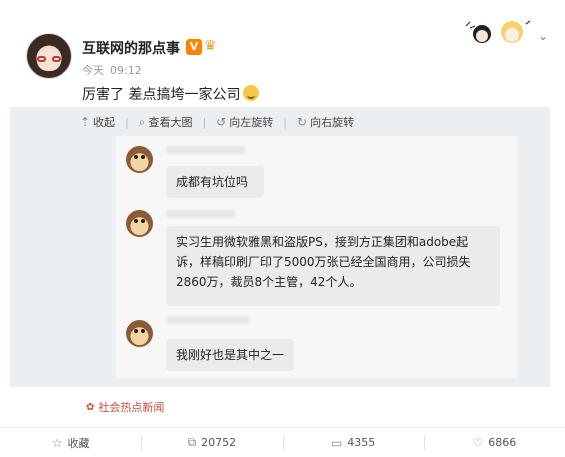 Image resolution: width=565 pixels, height=457 pixels. I want to click on rotate-right-button: ↻ 向右旋转, so click(325, 122).